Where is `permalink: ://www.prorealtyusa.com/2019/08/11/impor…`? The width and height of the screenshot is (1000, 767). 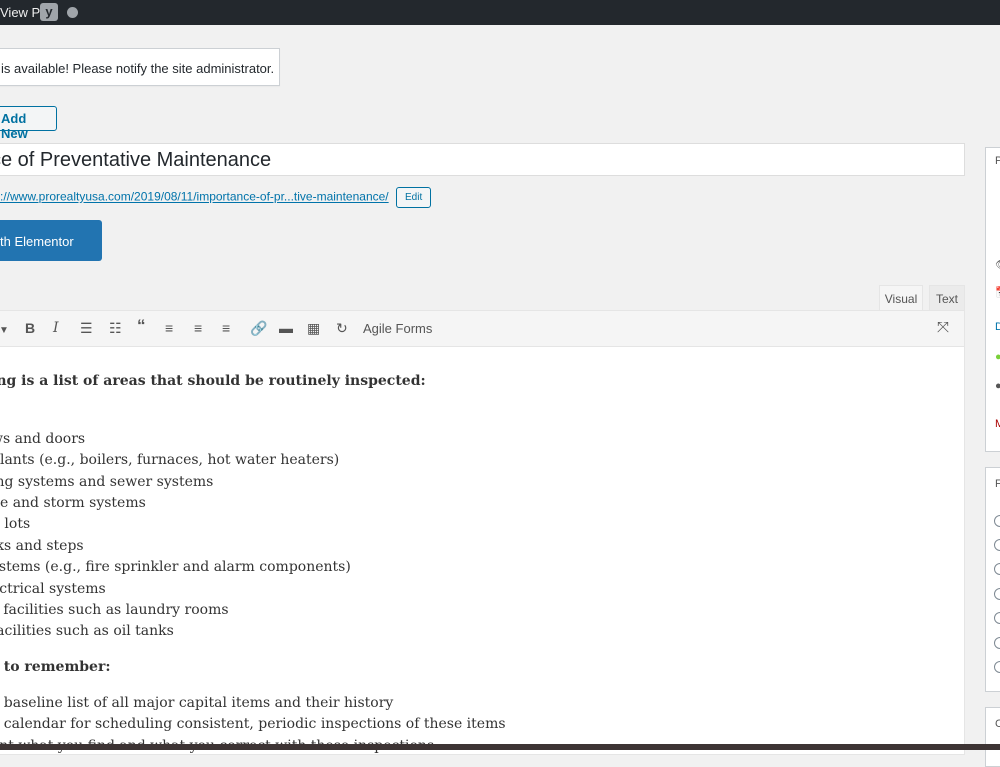
permalink: ://www.prorealtyusa.com/2019/08/11/impor… is located at coordinates (216, 197).